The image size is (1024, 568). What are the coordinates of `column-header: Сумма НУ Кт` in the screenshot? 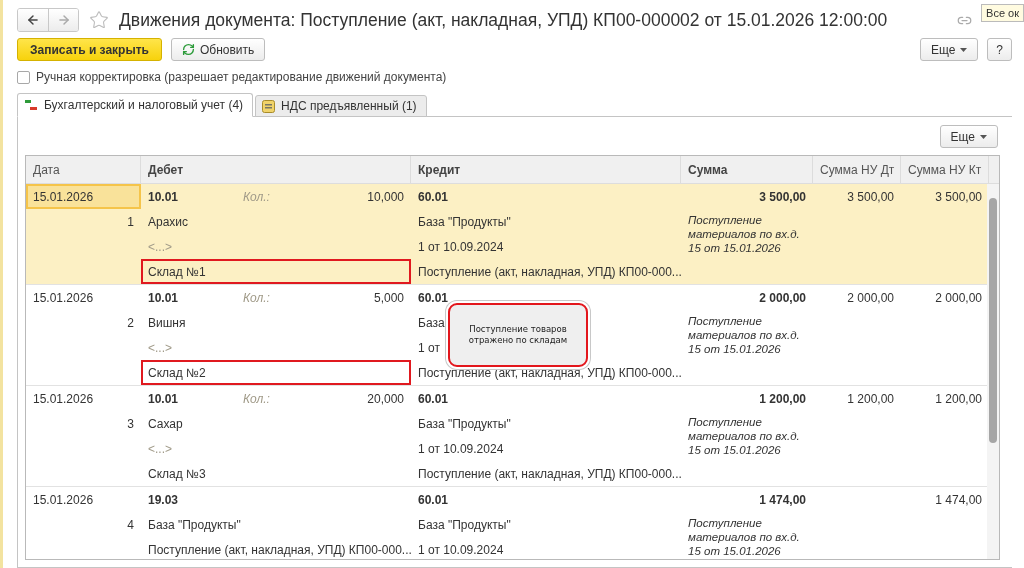 It's located at (945, 169).